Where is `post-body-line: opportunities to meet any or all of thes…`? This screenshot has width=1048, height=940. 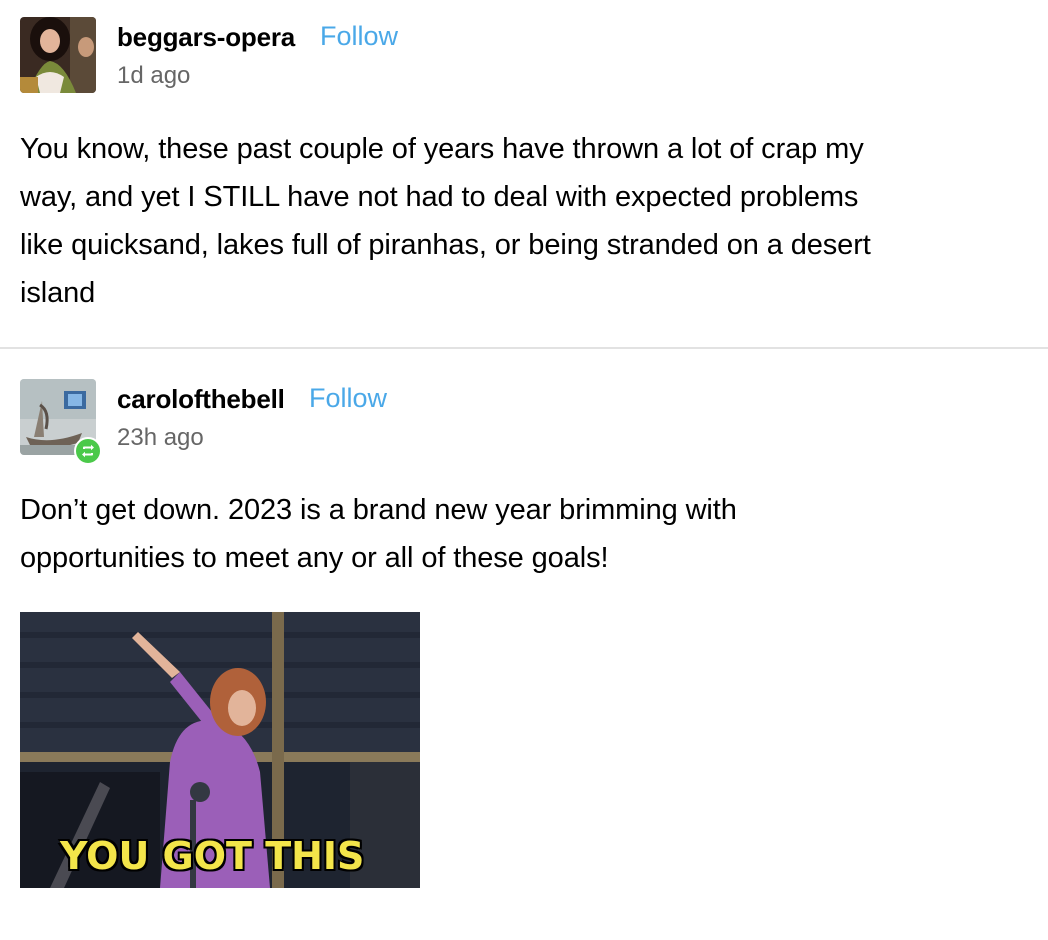
post-body-line: opportunities to meet any or all of thes… is located at coordinates (314, 558).